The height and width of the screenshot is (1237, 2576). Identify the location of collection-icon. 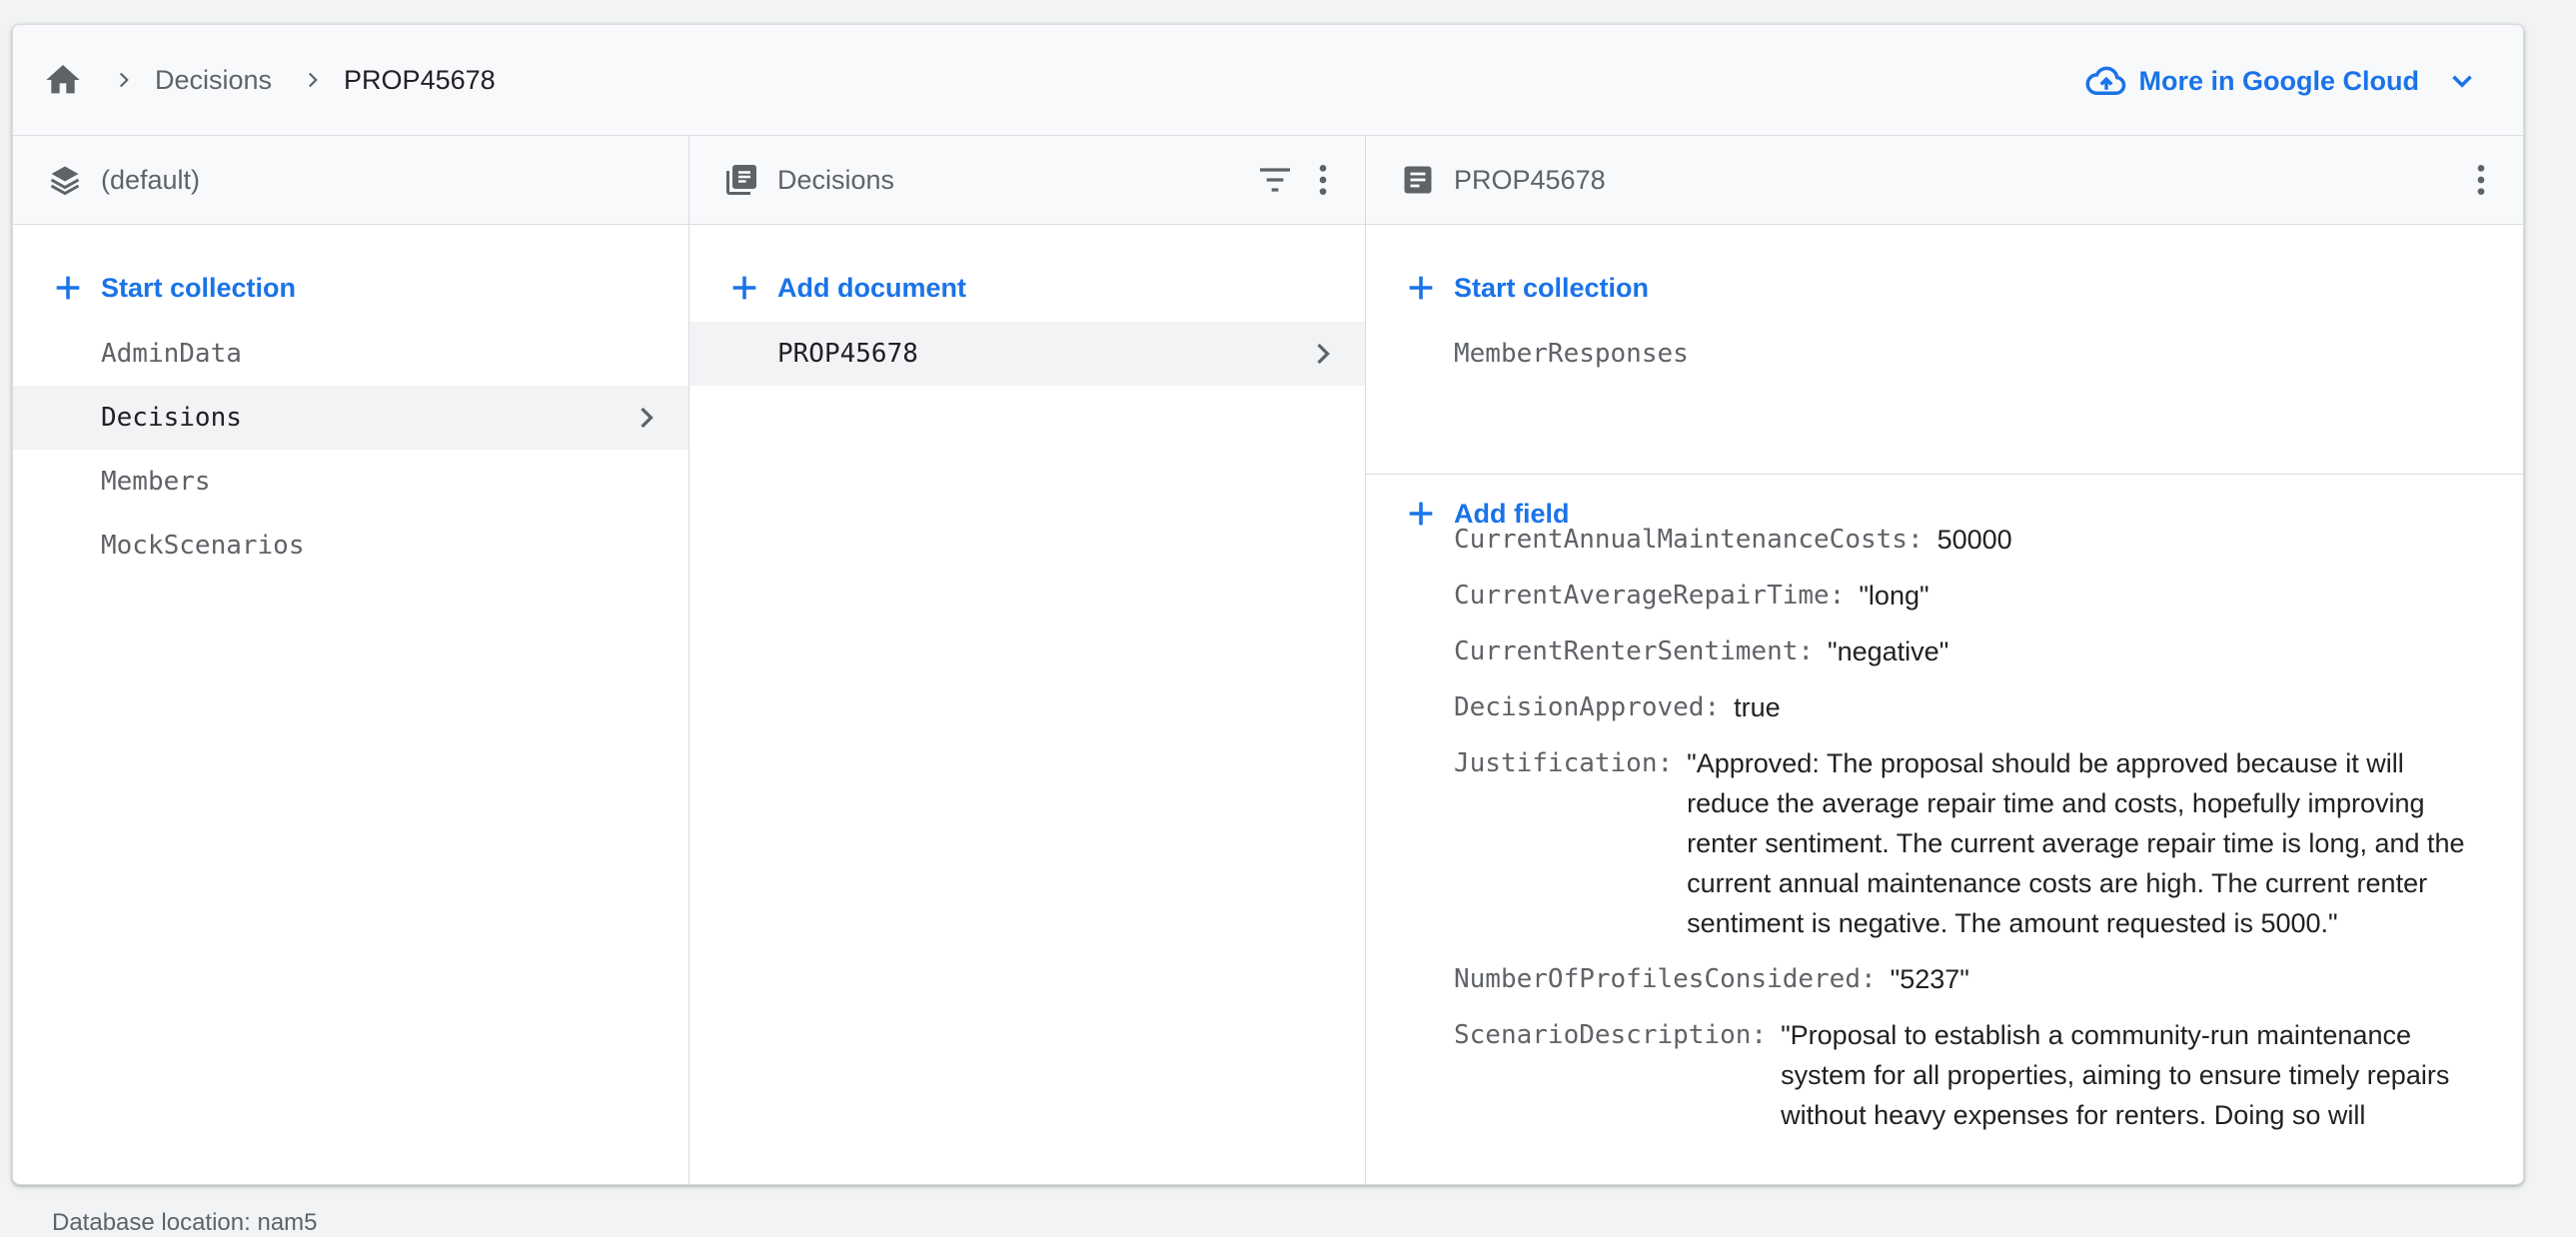
(741, 180).